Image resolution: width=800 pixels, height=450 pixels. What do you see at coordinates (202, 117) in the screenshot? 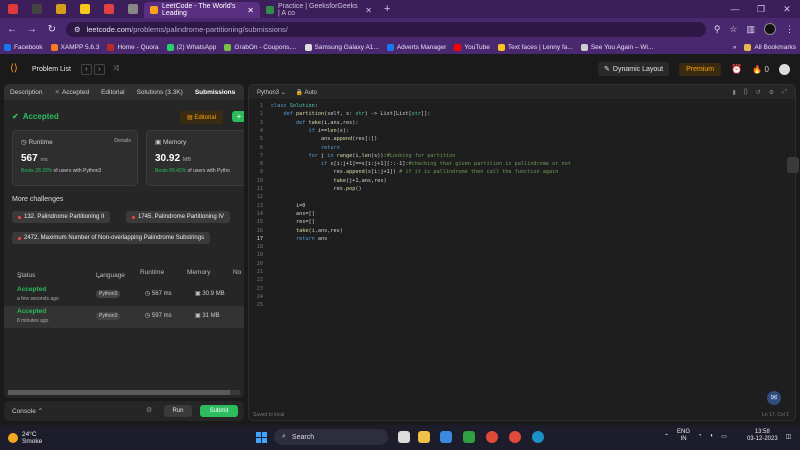
I see `editorial-button: ▤ Editorial` at bounding box center [202, 117].